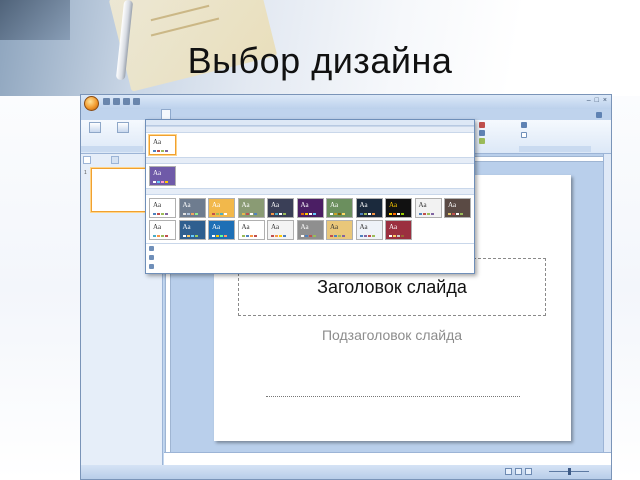  What do you see at coordinates (346, 102) in the screenshot?
I see `title-bar: – □ ×` at bounding box center [346, 102].